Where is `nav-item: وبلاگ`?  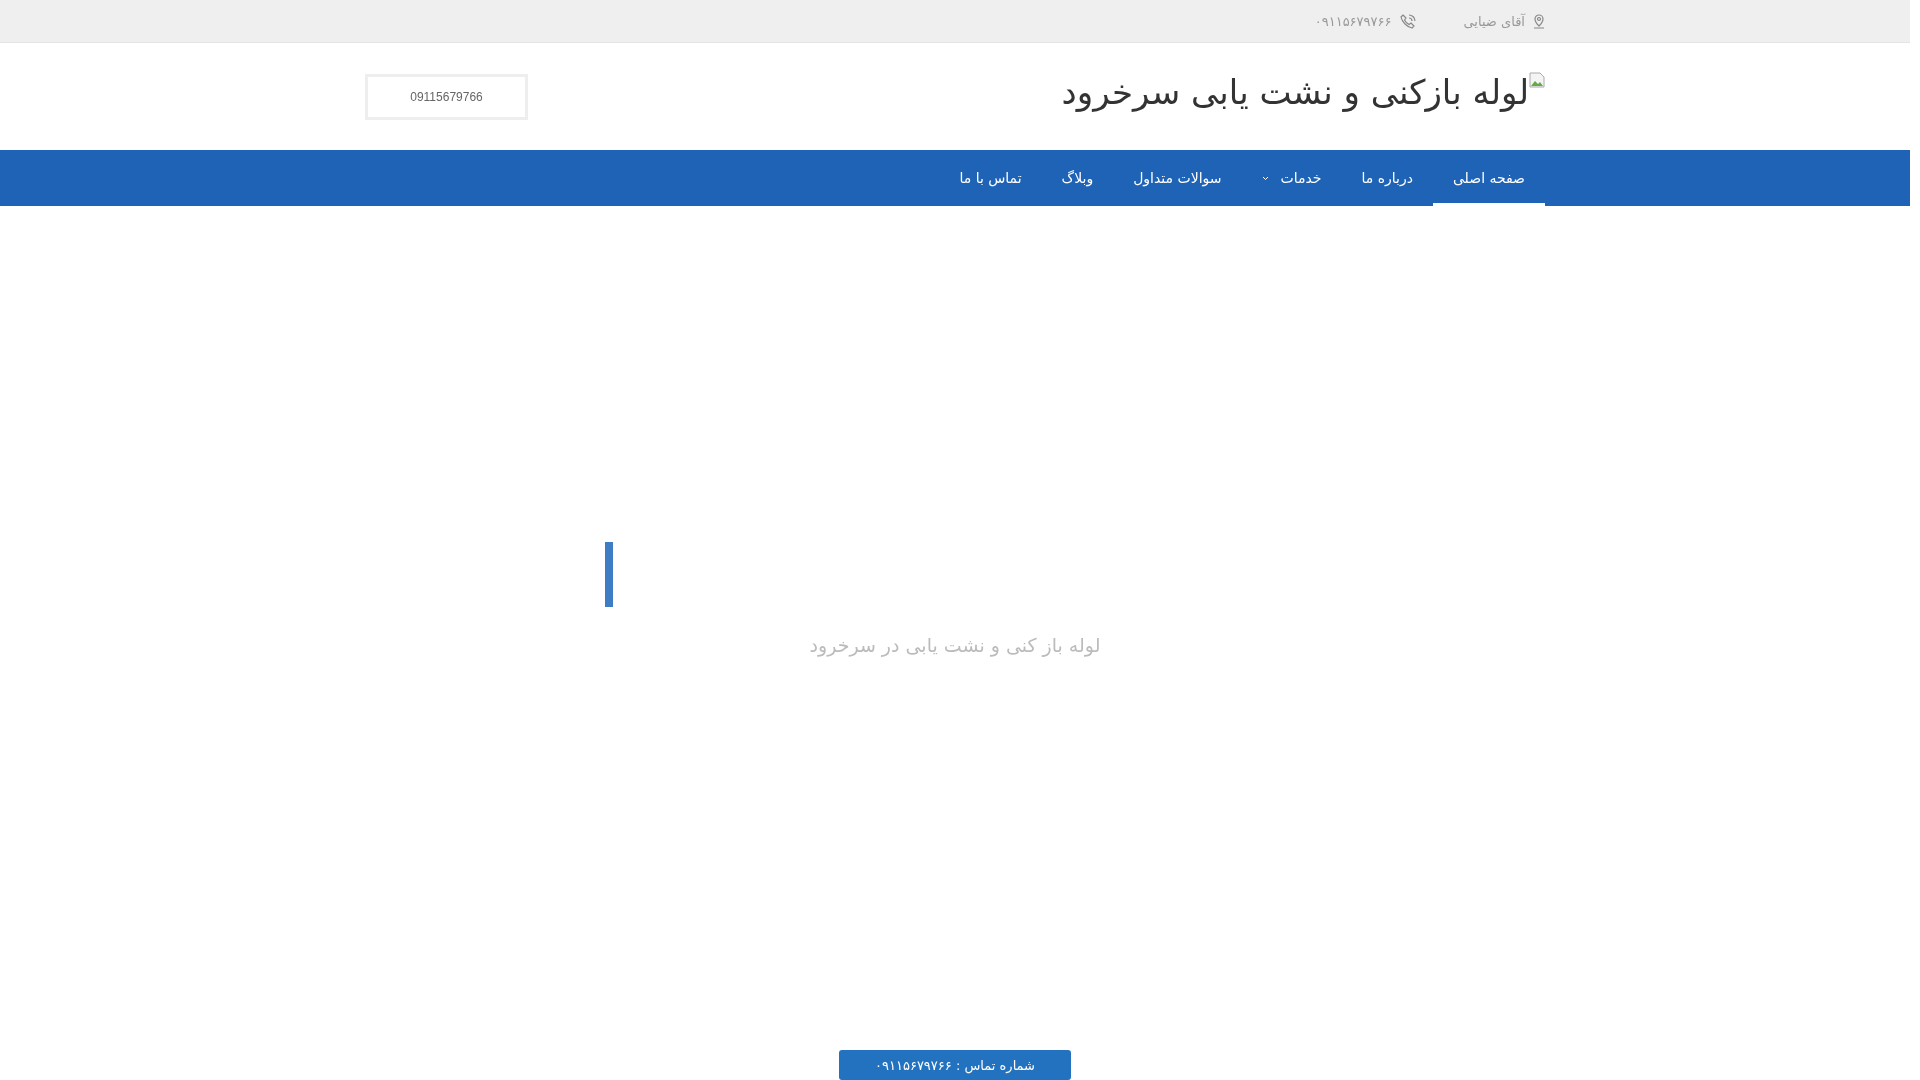 nav-item: وبلاگ is located at coordinates (1077, 178).